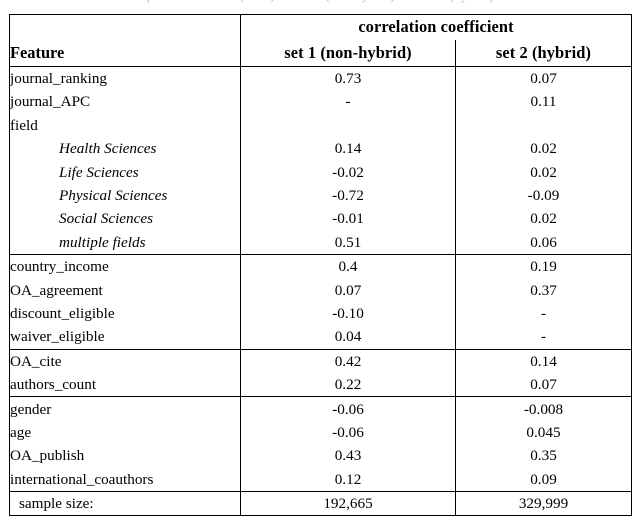  I want to click on set-1-value-cell: -, so click(348, 102).